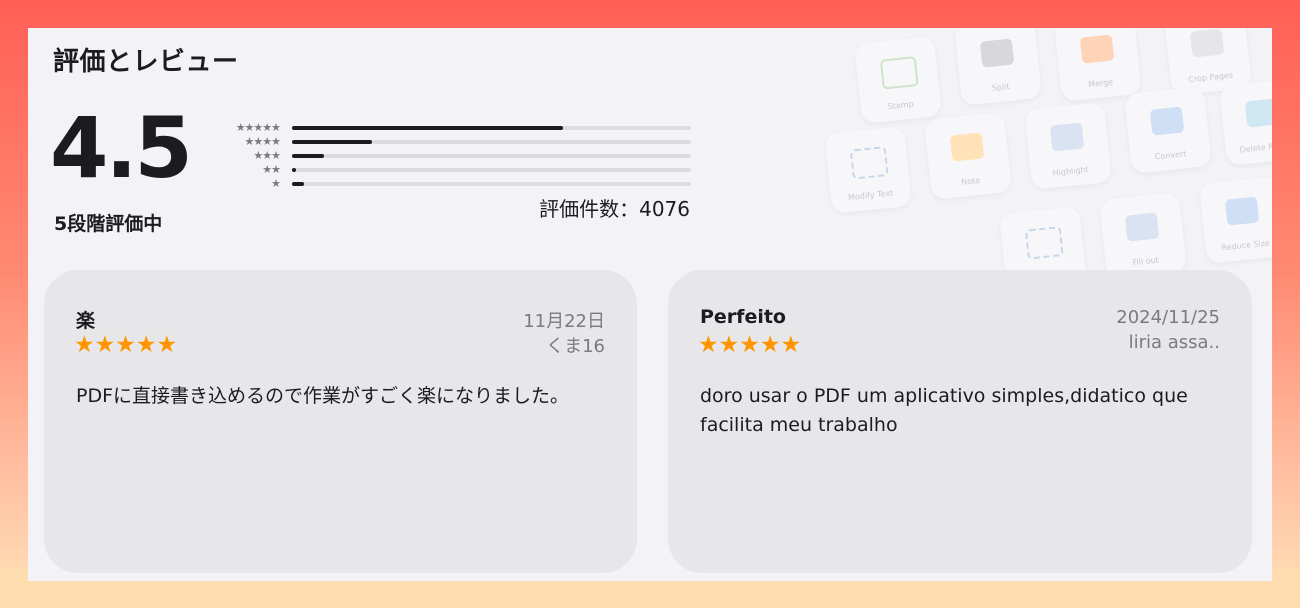 The image size is (1300, 608). I want to click on one-star-icon: ★, so click(276, 183).